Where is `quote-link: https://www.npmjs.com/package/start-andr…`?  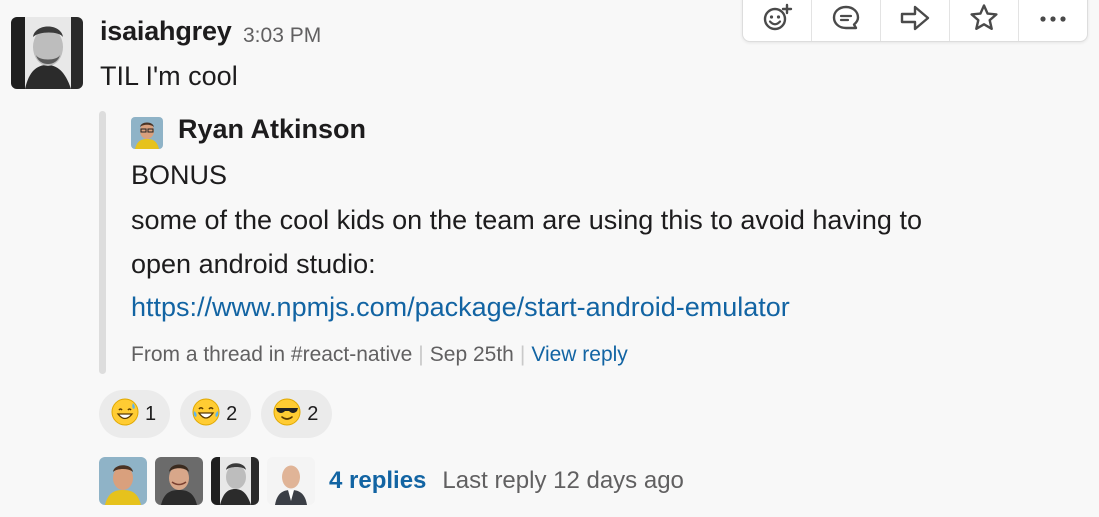 quote-link: https://www.npmjs.com/package/start-andr… is located at coordinates (460, 307).